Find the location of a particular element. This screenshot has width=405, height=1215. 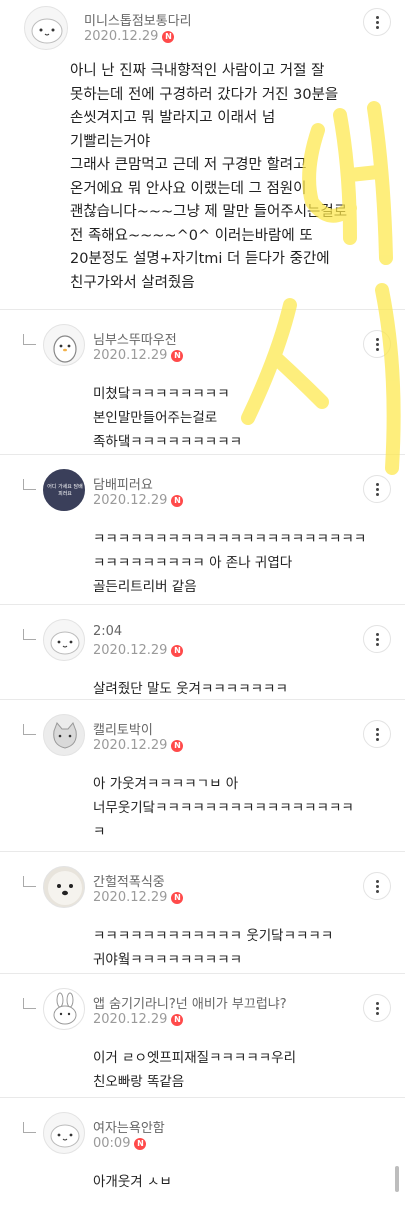

comment-line: 너무웃기닼ㅋㅋㅋㅋㅋㅋㅋㅋㅋㅋㅋㅋㅋㅋㅋㅋ is located at coordinates (223, 808).